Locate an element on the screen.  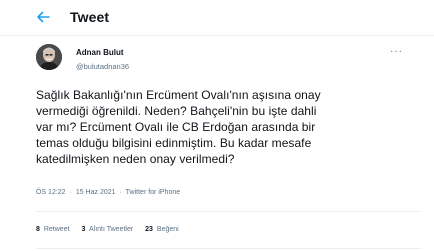
quotes-stat: 3 Alıntı Tweetler is located at coordinates (108, 229).